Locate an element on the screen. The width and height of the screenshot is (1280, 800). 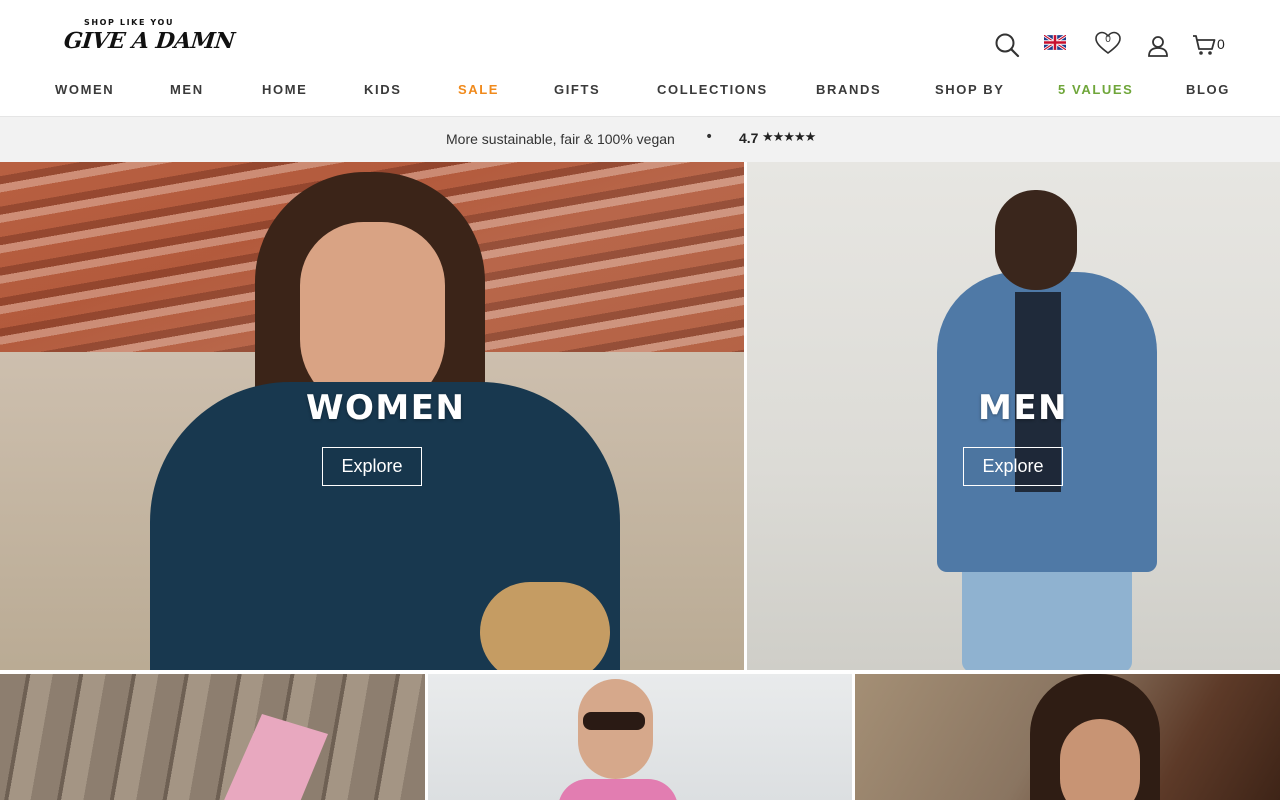
cart-icon is located at coordinates (1204, 45).